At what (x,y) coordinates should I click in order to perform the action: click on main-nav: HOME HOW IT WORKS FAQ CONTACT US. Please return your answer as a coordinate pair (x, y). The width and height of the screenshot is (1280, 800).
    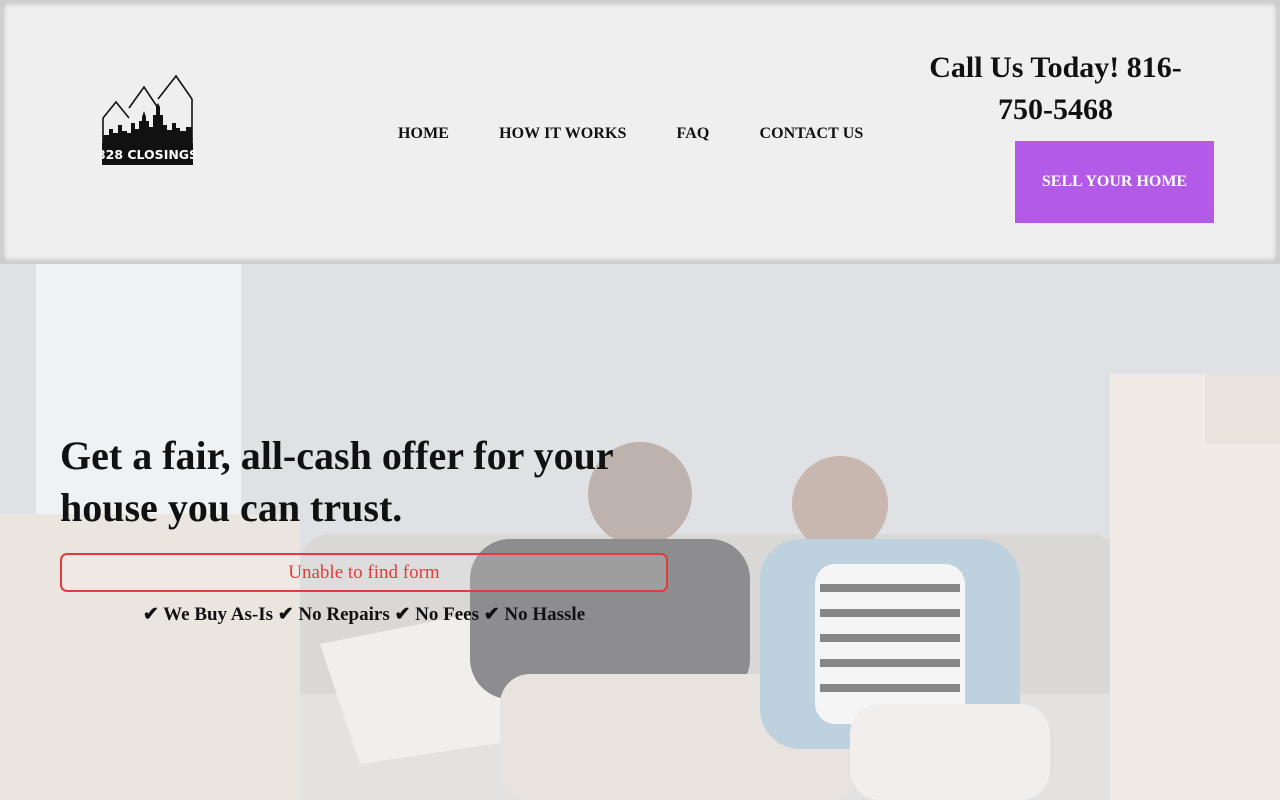
    Looking at the image, I should click on (630, 134).